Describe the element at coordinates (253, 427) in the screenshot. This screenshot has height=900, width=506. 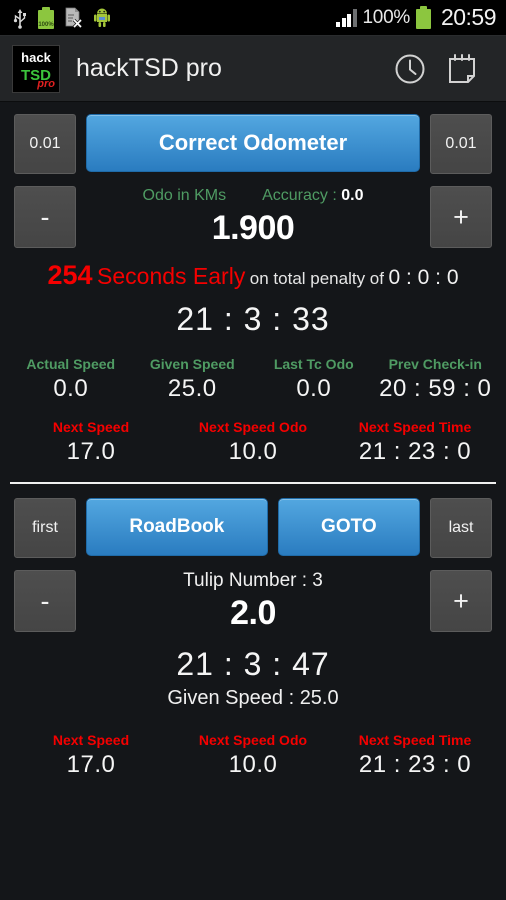
I see `next-speed-odo-label: Next Speed Odo` at that location.